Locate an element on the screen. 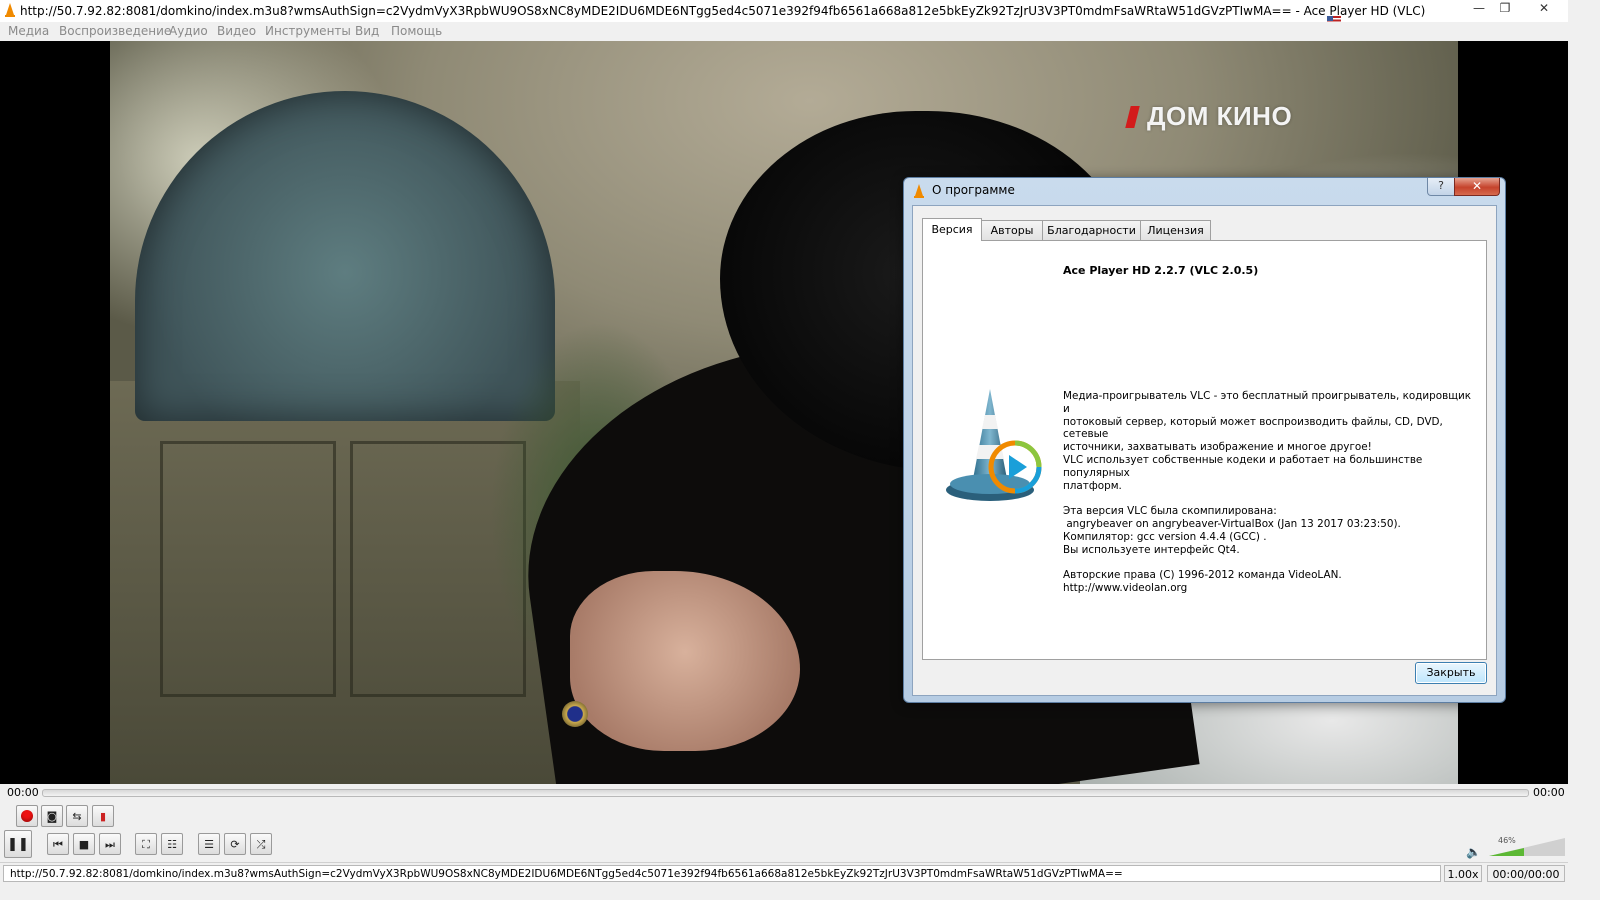  loop-button: ⟳ is located at coordinates (235, 844).